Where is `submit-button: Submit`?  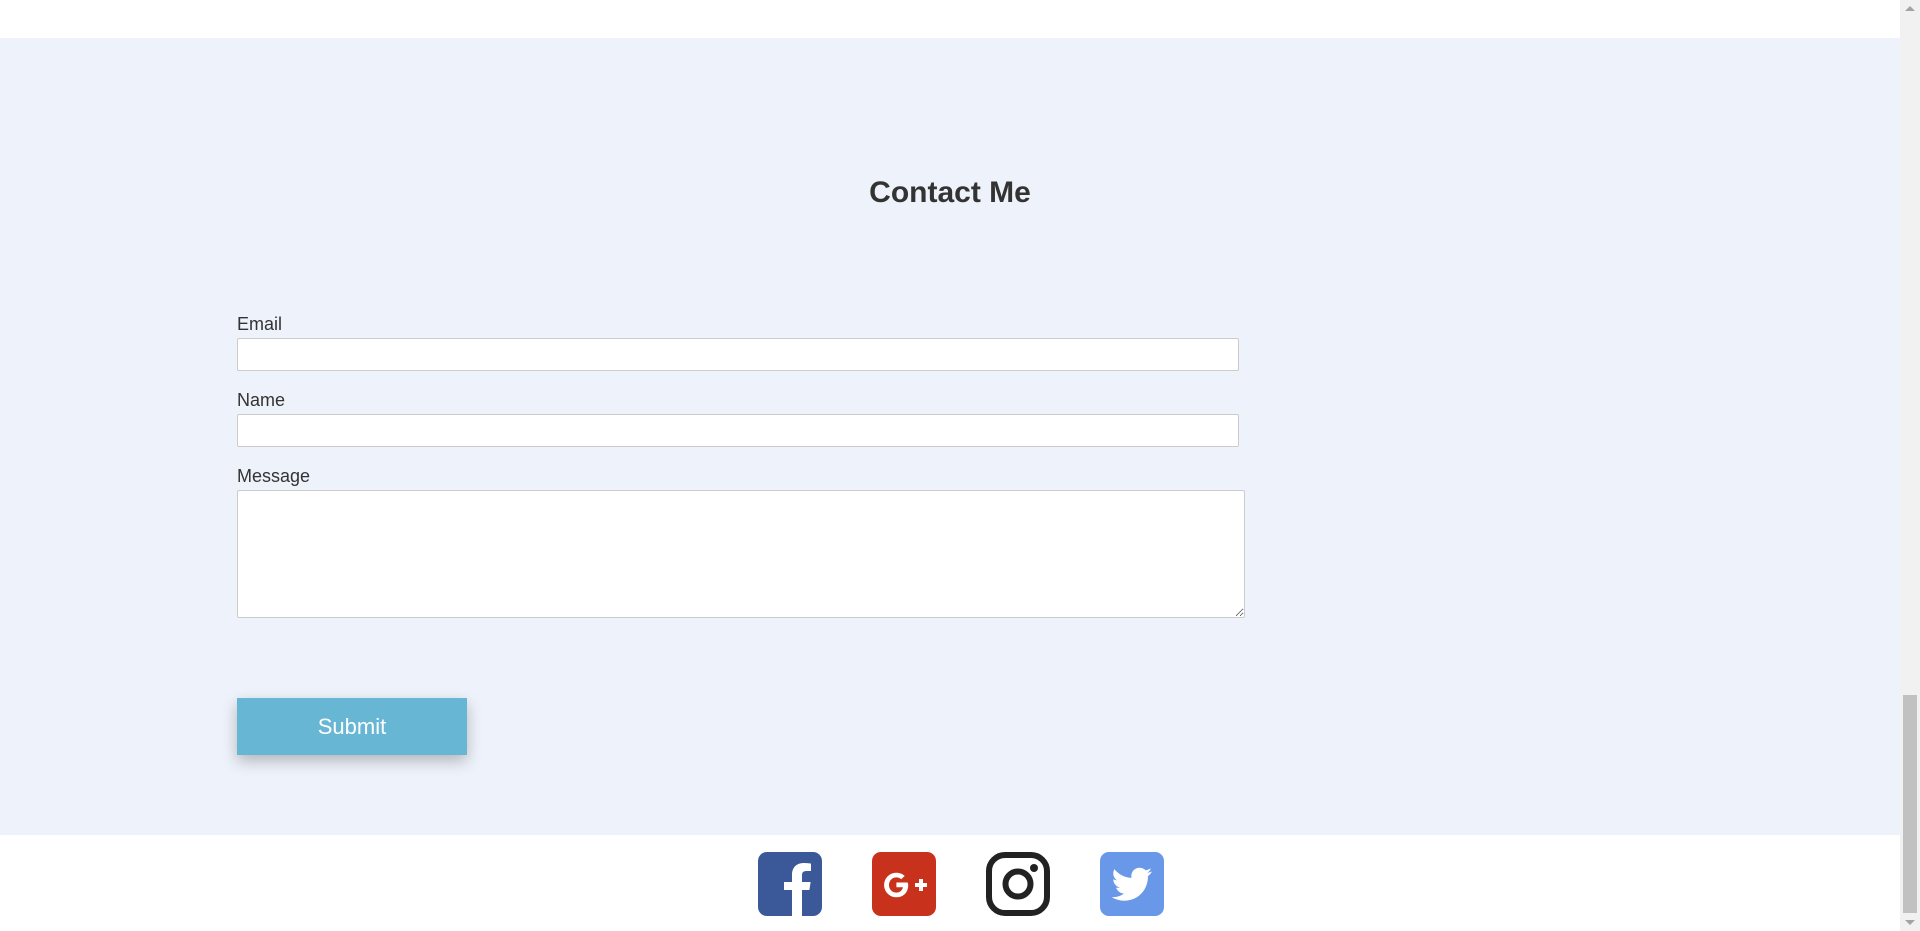 submit-button: Submit is located at coordinates (352, 726).